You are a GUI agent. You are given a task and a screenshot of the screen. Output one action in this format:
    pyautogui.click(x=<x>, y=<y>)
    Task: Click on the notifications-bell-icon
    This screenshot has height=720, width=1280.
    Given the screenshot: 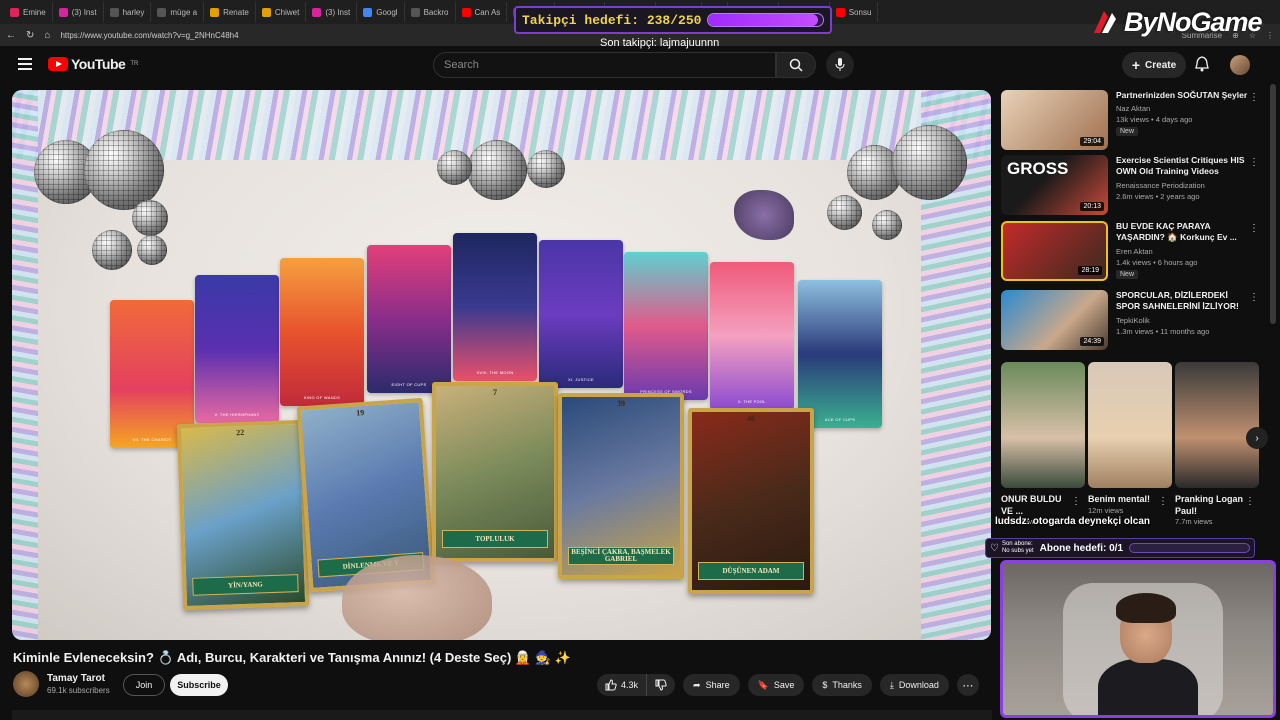 What is the action you would take?
    pyautogui.click(x=1202, y=66)
    